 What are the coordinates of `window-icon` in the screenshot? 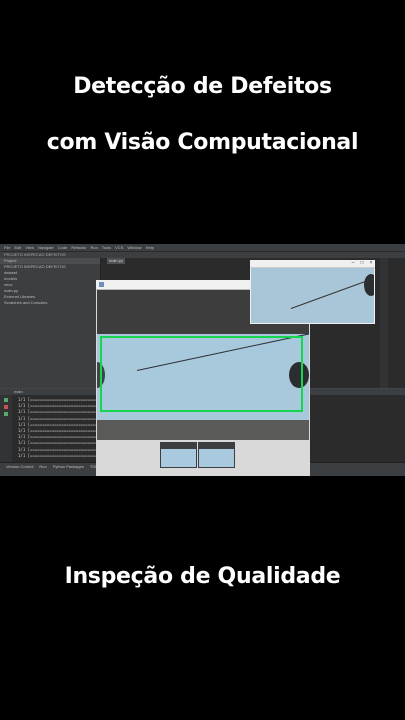 It's located at (101, 284).